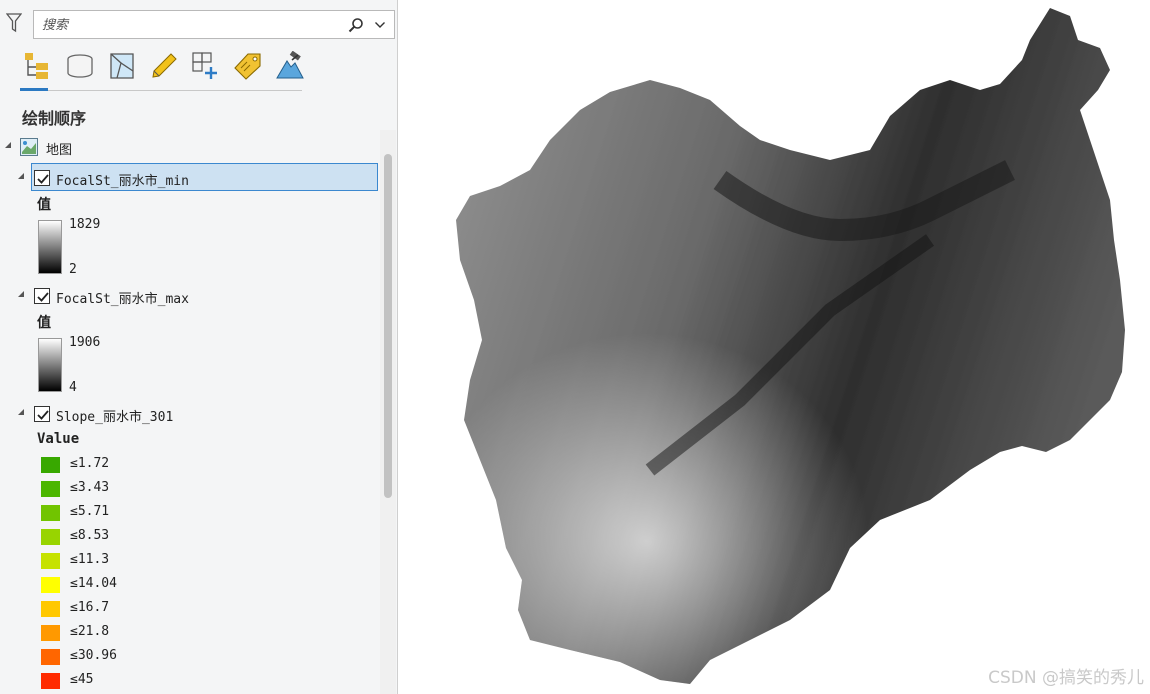  I want to click on class-label: ≤21.8, so click(90, 631).